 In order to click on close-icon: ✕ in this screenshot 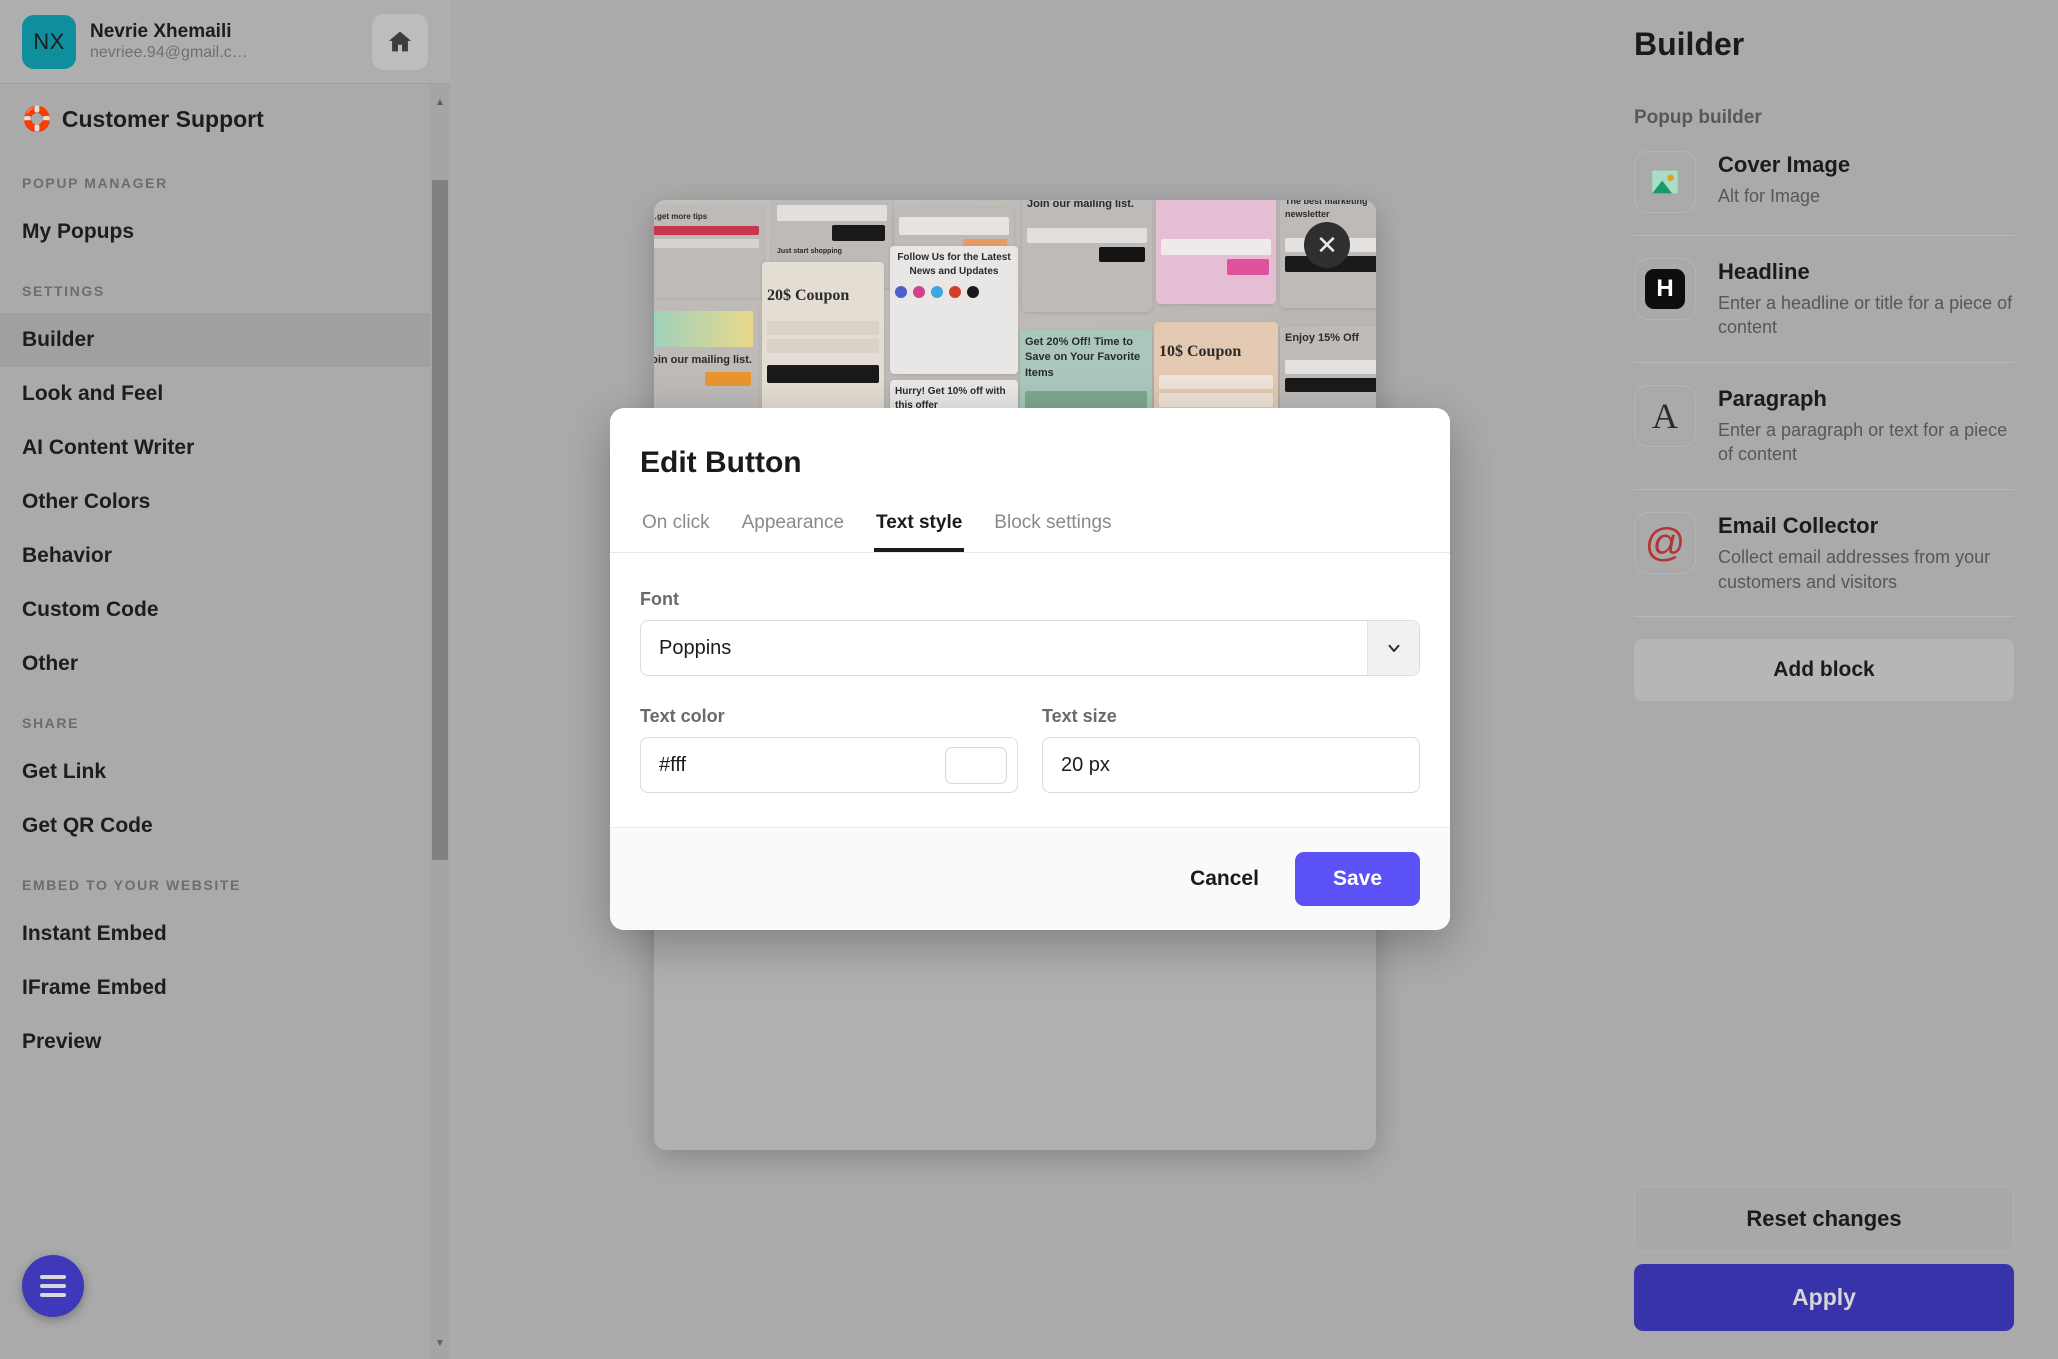, I will do `click(1327, 245)`.